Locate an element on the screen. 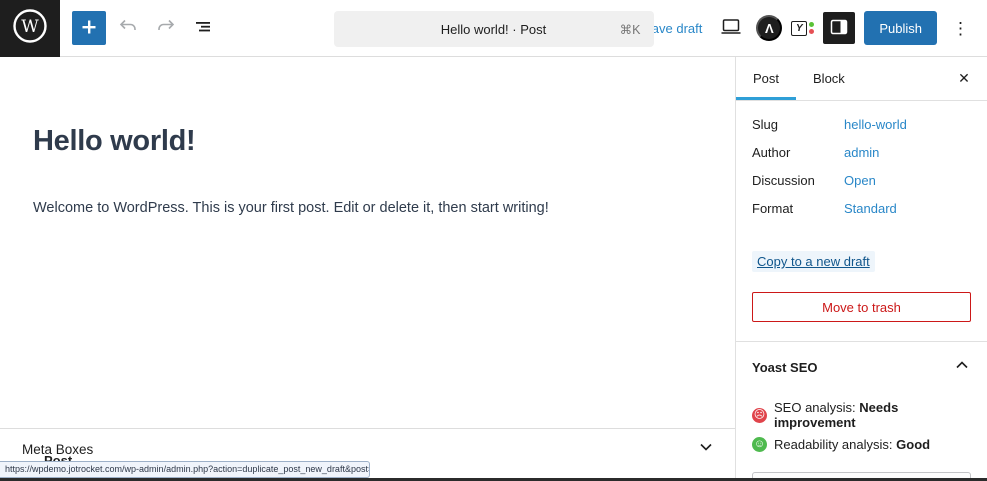  settings-sidebar-toggle is located at coordinates (839, 28).